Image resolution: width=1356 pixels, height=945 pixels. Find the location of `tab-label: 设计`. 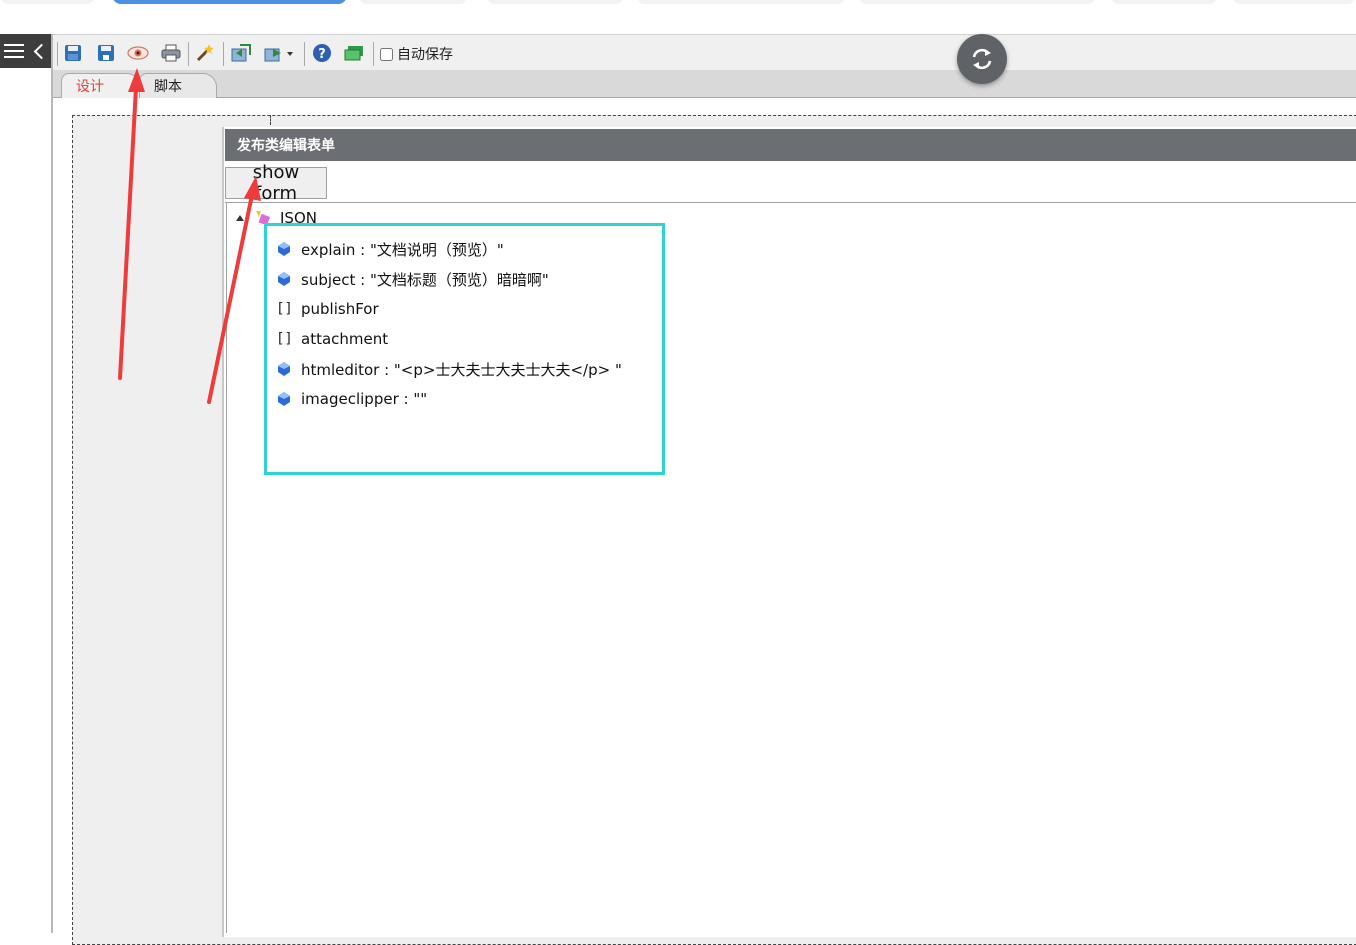

tab-label: 设计 is located at coordinates (90, 87).